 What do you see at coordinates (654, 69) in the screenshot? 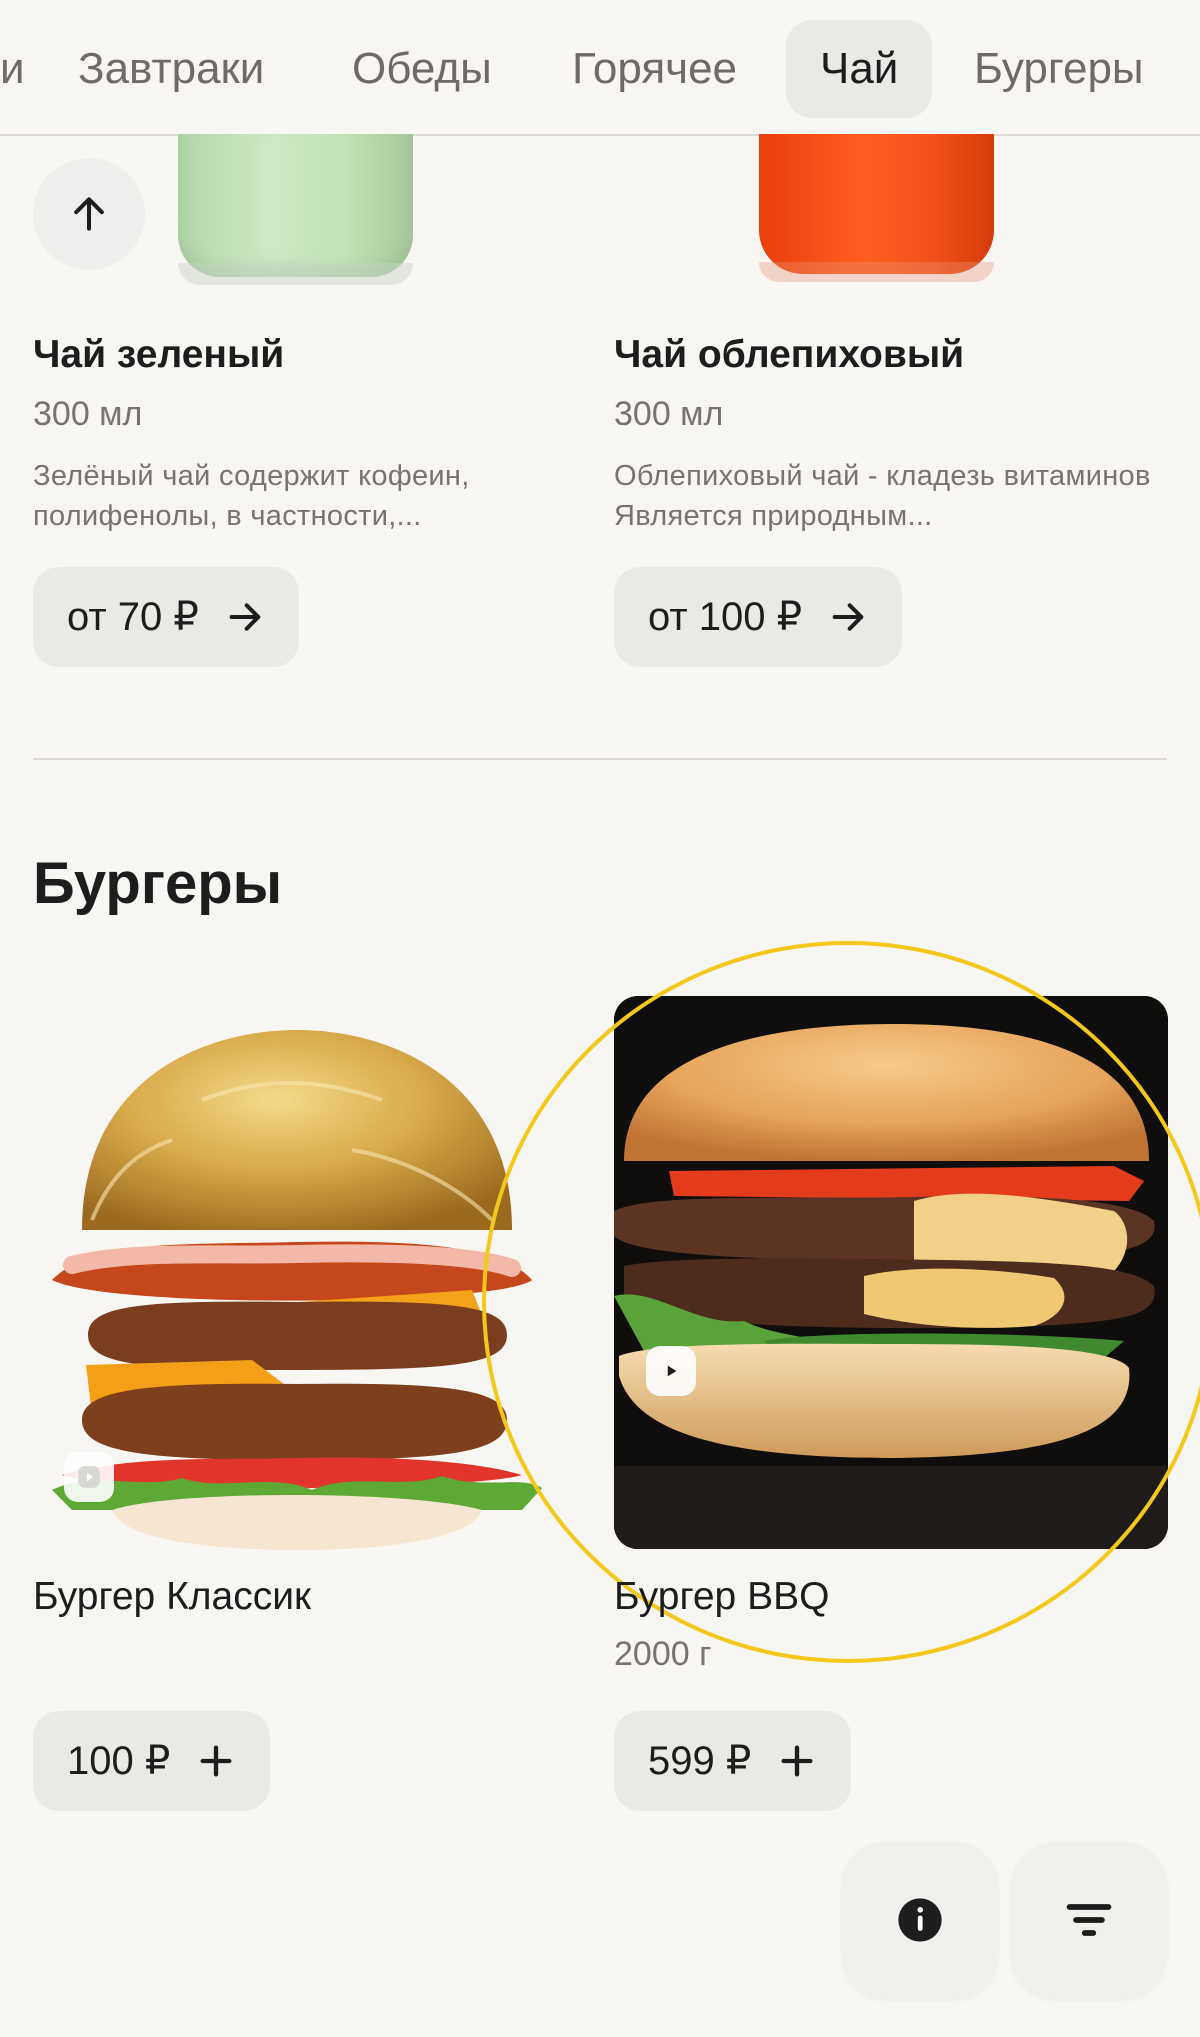
I see `tab-hot: Горячее` at bounding box center [654, 69].